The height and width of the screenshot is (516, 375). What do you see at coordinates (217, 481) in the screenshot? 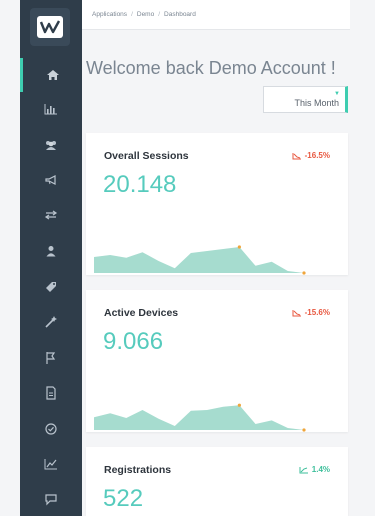
I see `stat-card-registrations: Registrations 1.4% 522` at bounding box center [217, 481].